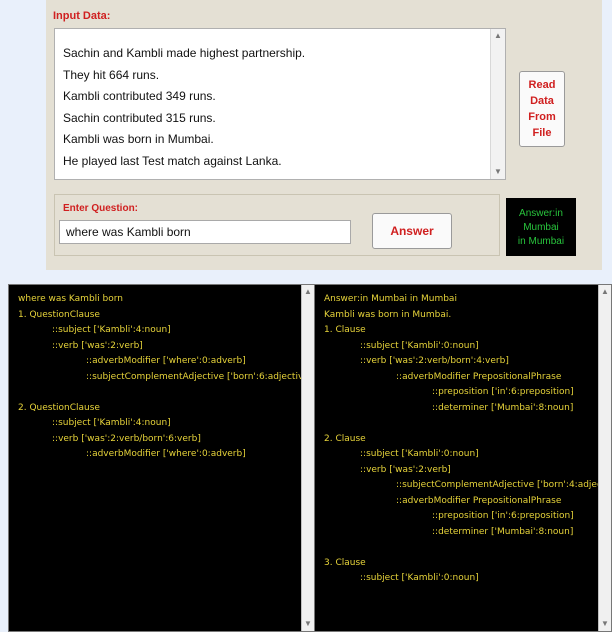 This screenshot has width=612, height=632. I want to click on output-line: Kambli was born in Mumbai., so click(388, 314).